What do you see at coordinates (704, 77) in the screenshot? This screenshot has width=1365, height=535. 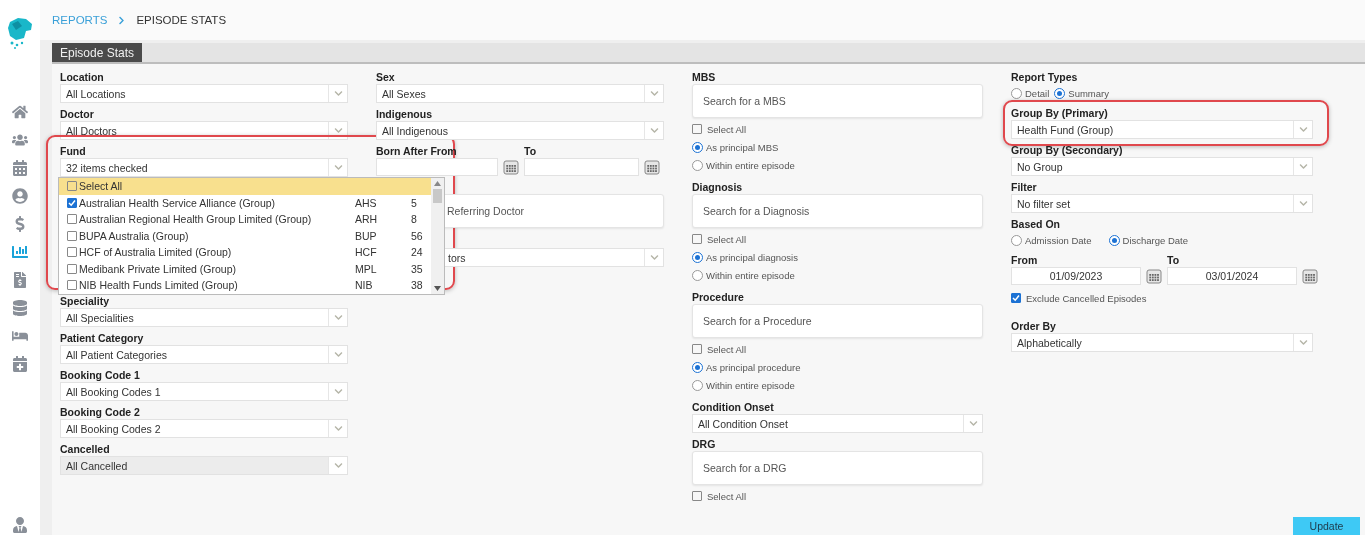 I see `field-label: MBS` at bounding box center [704, 77].